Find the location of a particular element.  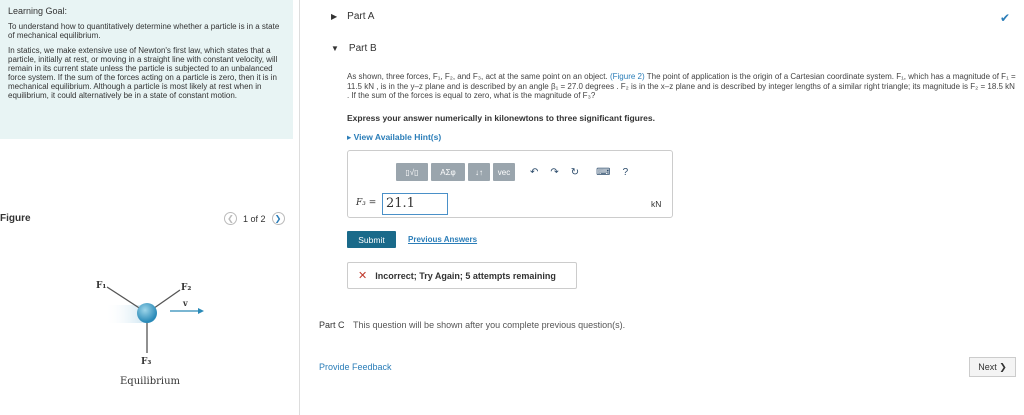

figure-caption: Equilibrium is located at coordinates (150, 381).